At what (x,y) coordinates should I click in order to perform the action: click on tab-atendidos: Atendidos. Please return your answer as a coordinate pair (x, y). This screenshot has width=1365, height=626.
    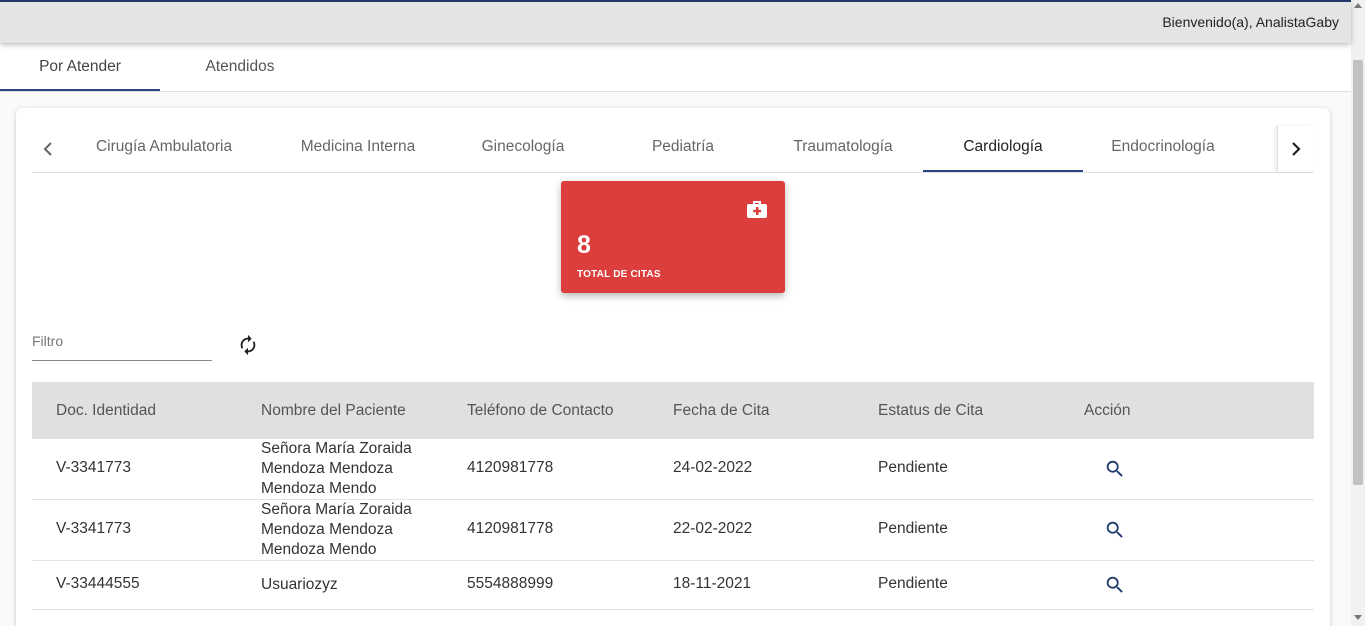
    Looking at the image, I should click on (240, 67).